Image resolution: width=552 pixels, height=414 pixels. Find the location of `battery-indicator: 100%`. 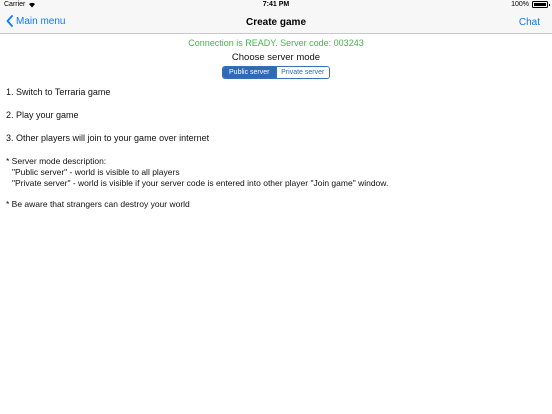

battery-indicator: 100% is located at coordinates (530, 4).